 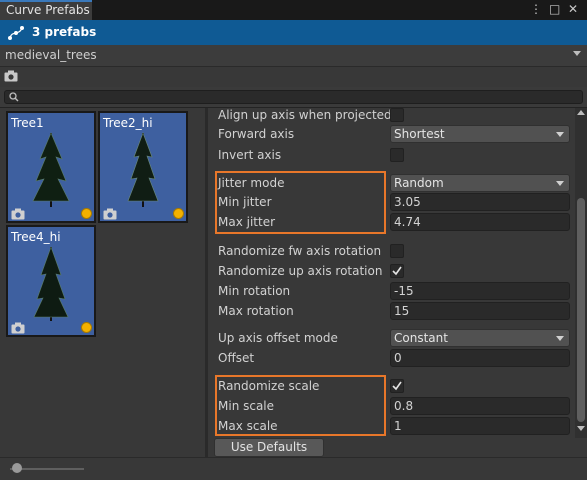 I want to click on invert-axis-checkbox, so click(x=397, y=155).